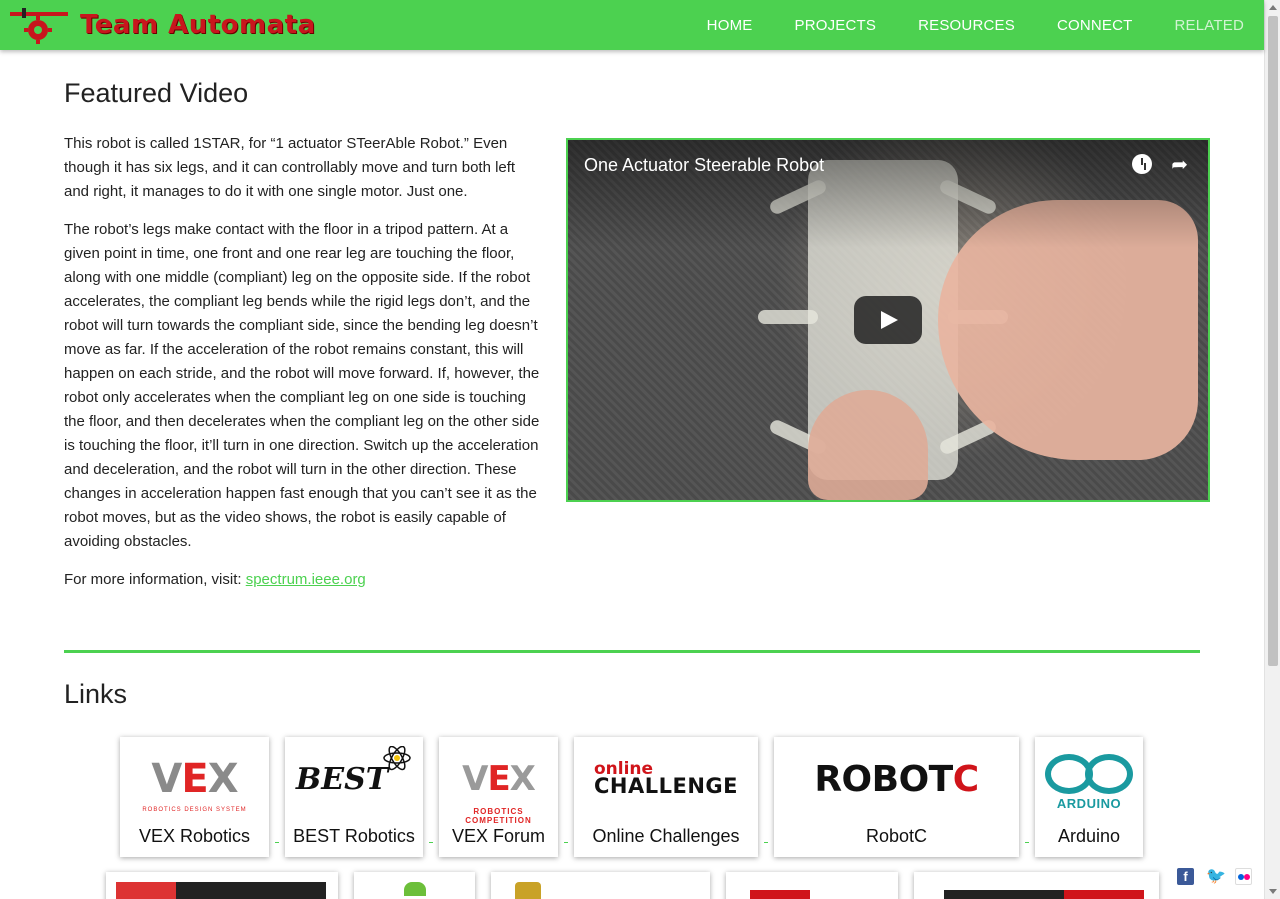 The height and width of the screenshot is (899, 1280). I want to click on nav-home: HOME, so click(730, 25).